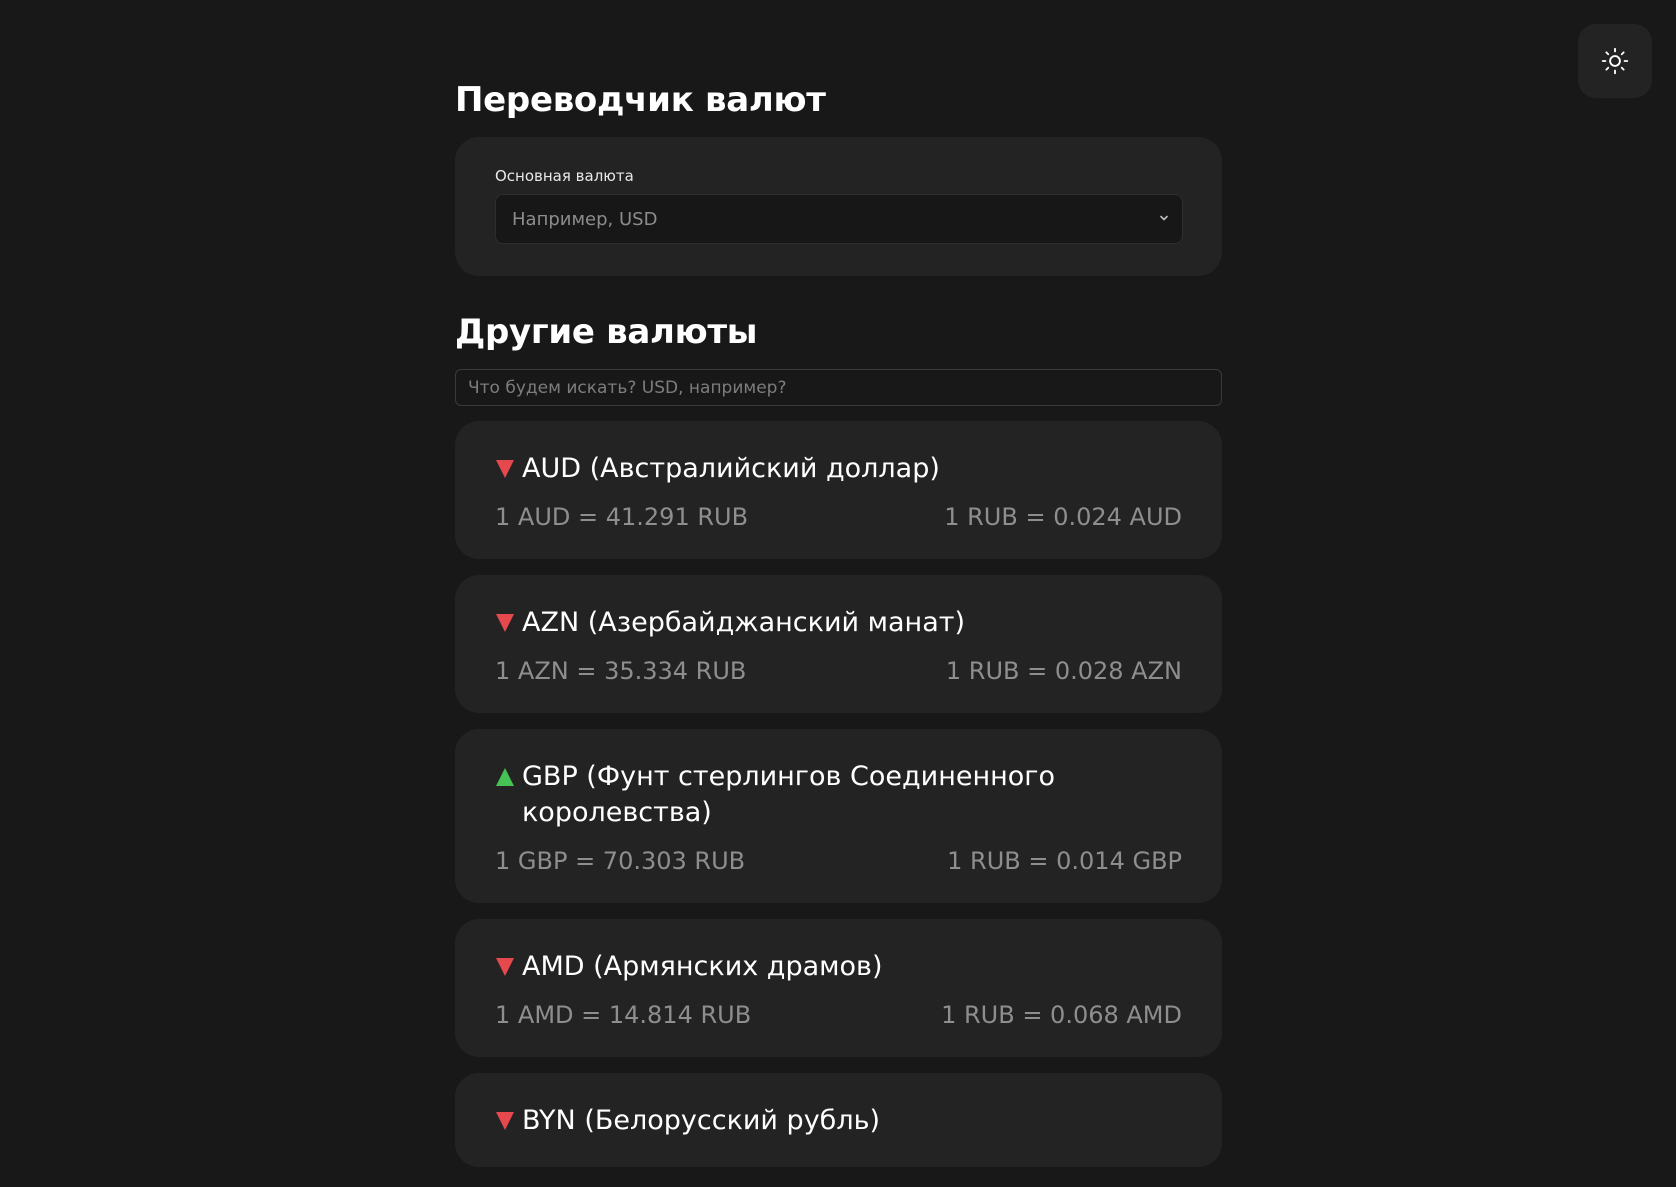  Describe the element at coordinates (1063, 671) in the screenshot. I see `rate-from-rub: 1 RUB = 0.028 AZN` at that location.